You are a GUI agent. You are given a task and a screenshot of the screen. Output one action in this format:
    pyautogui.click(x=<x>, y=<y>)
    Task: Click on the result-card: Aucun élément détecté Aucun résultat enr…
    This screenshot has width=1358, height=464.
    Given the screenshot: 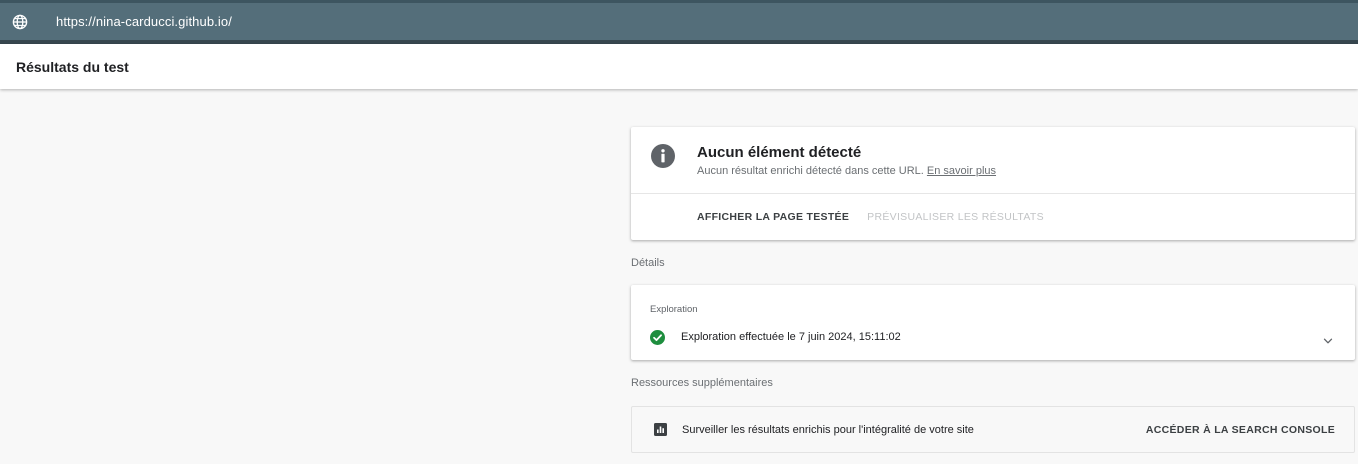 What is the action you would take?
    pyautogui.click(x=993, y=183)
    